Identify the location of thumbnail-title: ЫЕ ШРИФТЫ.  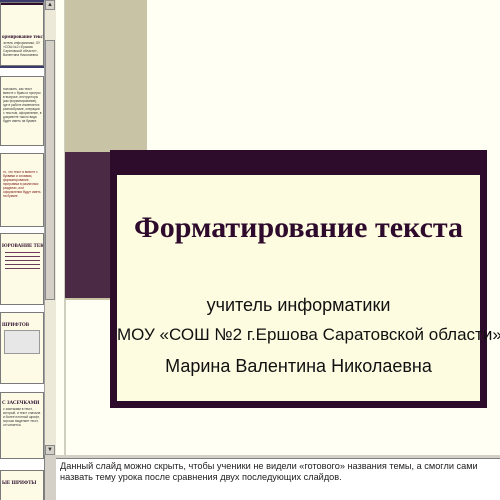
(19, 483).